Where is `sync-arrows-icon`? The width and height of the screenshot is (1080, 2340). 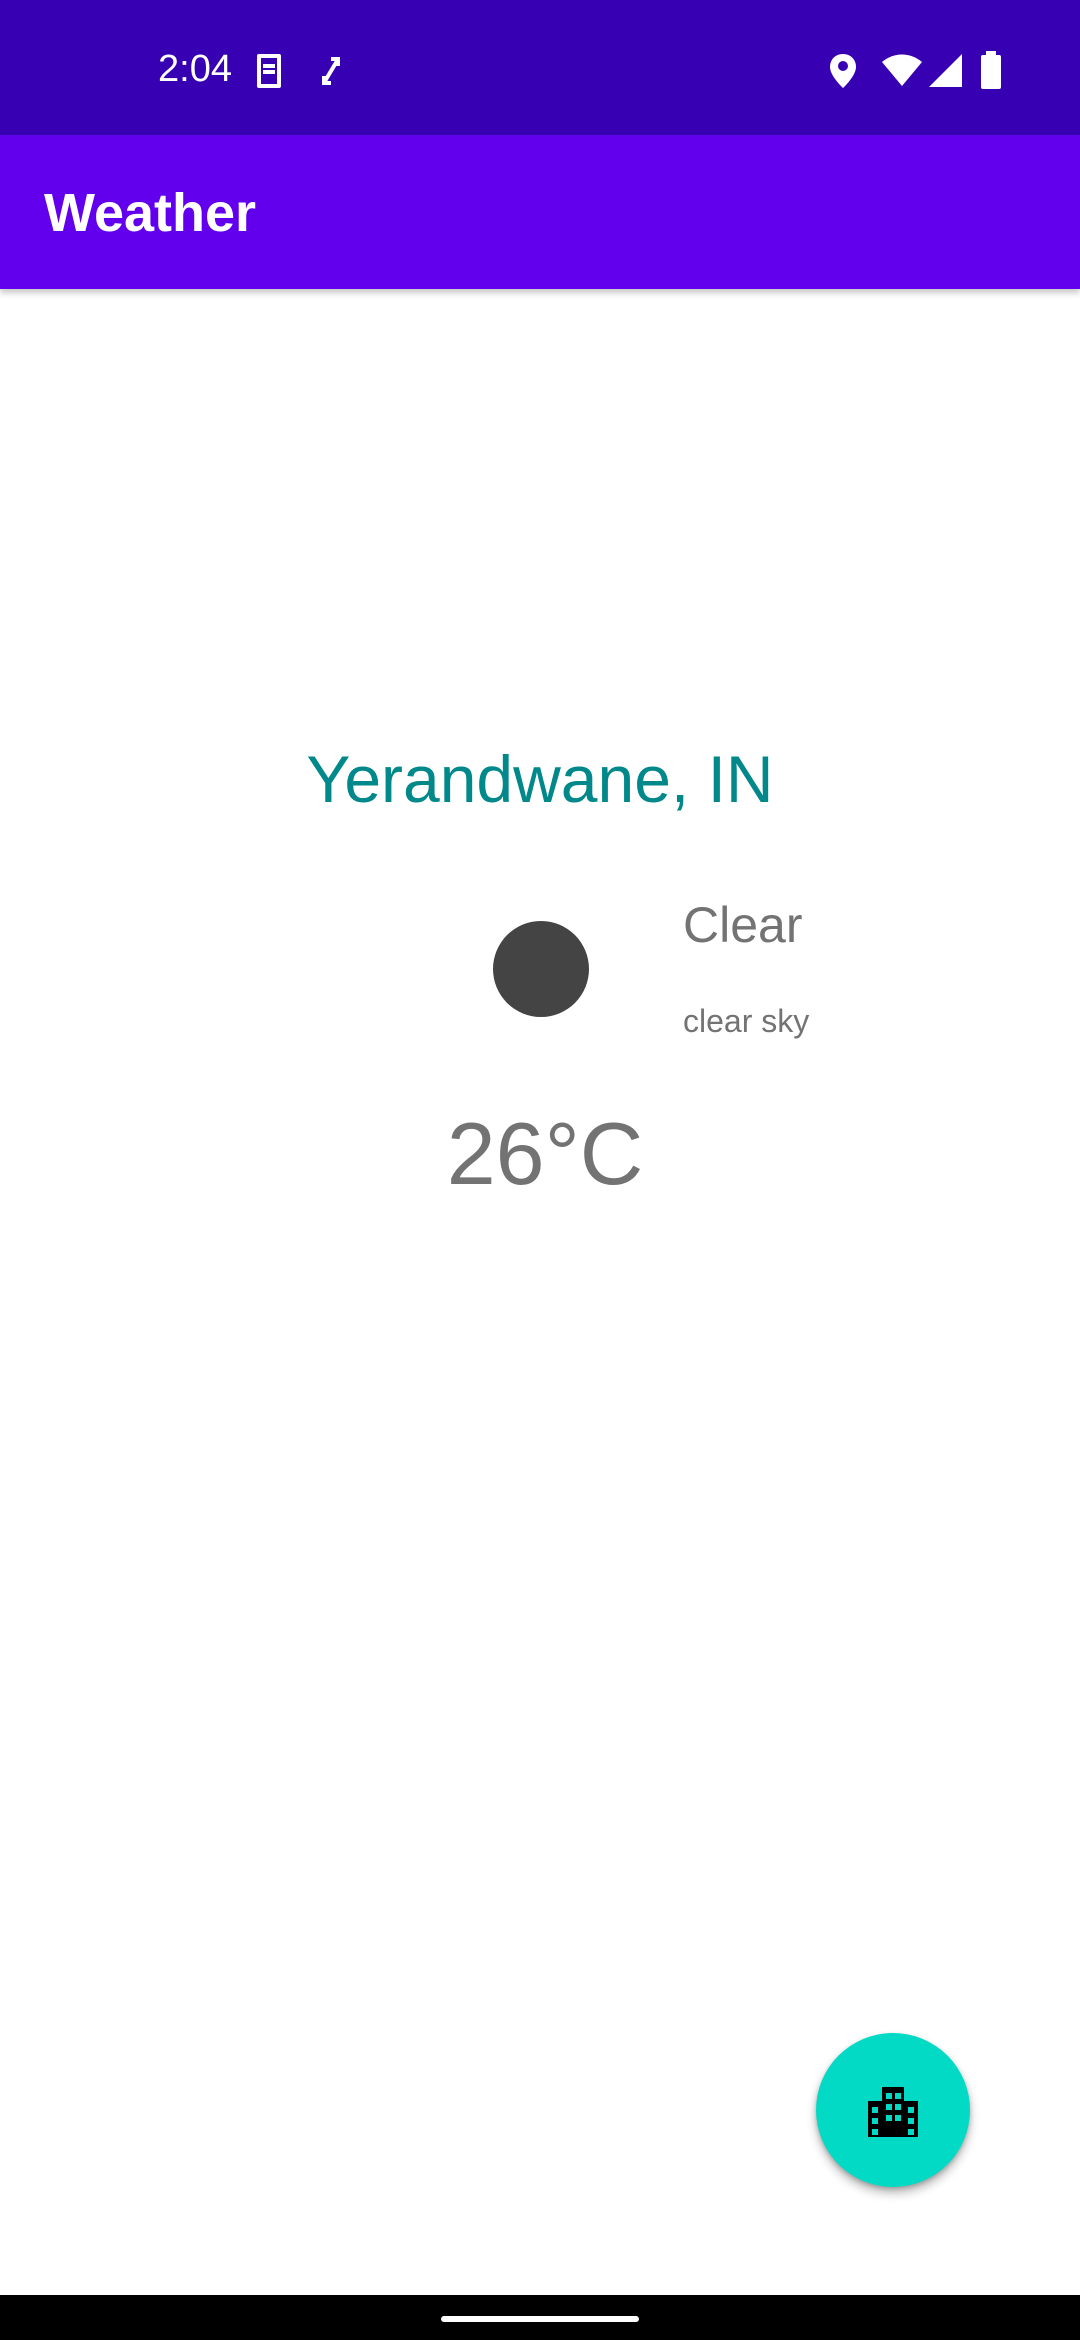
sync-arrows-icon is located at coordinates (331, 71).